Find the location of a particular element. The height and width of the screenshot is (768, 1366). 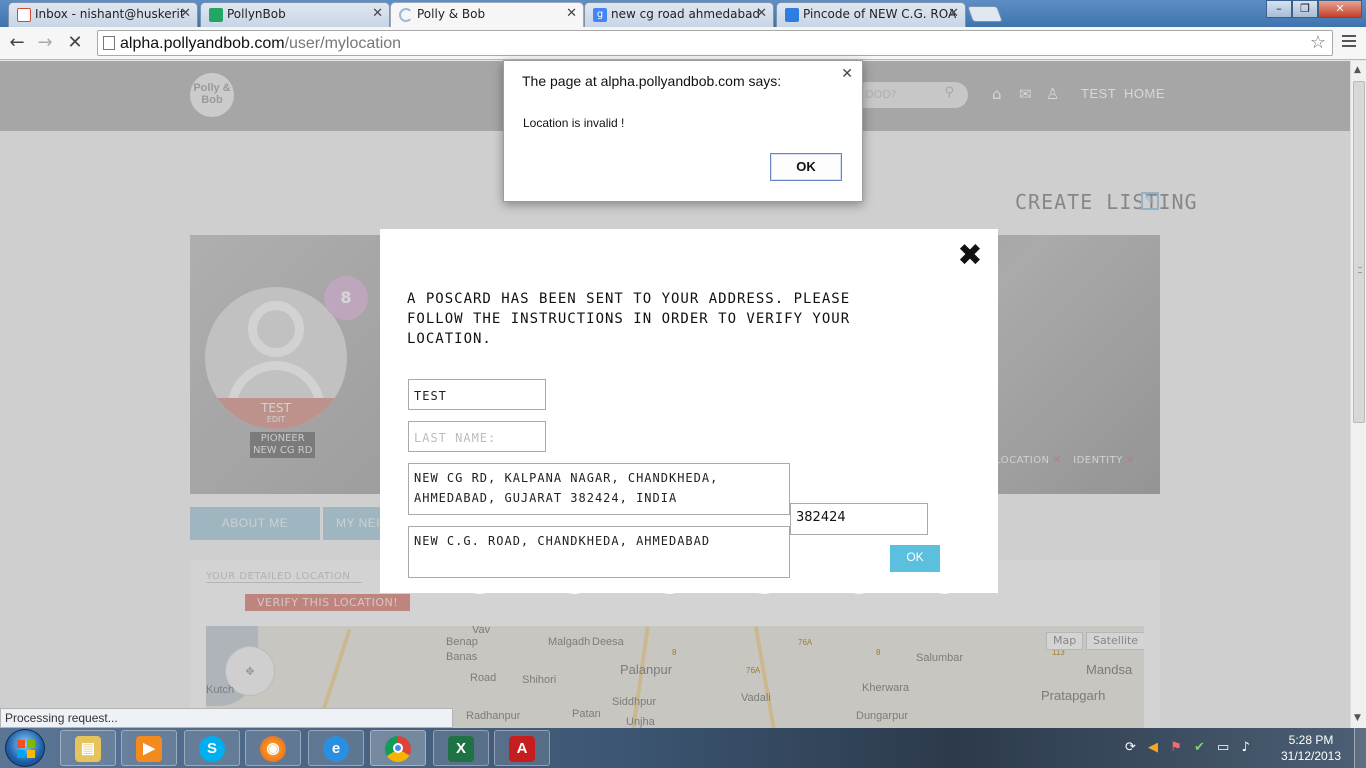

internet-explorer-icon: e is located at coordinates (336, 749).